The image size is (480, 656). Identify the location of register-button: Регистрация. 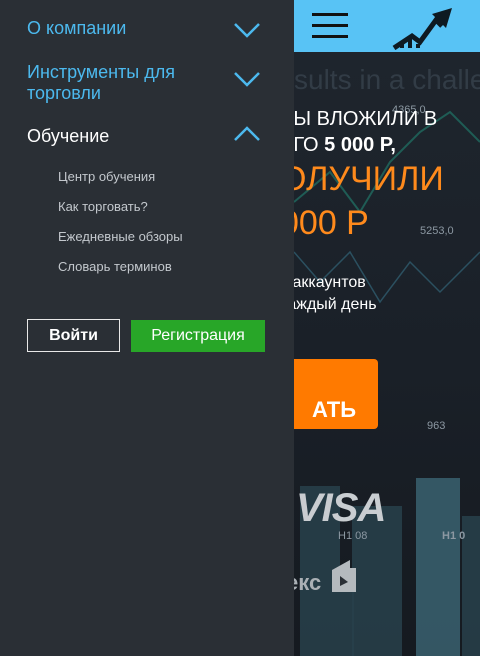
(198, 336).